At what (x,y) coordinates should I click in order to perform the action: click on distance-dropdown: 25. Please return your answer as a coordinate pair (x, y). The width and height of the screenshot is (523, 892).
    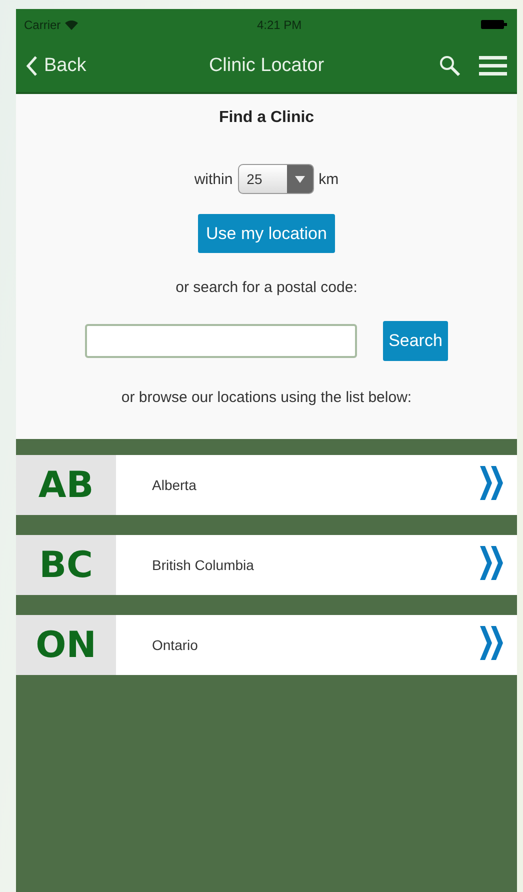
    Looking at the image, I should click on (276, 179).